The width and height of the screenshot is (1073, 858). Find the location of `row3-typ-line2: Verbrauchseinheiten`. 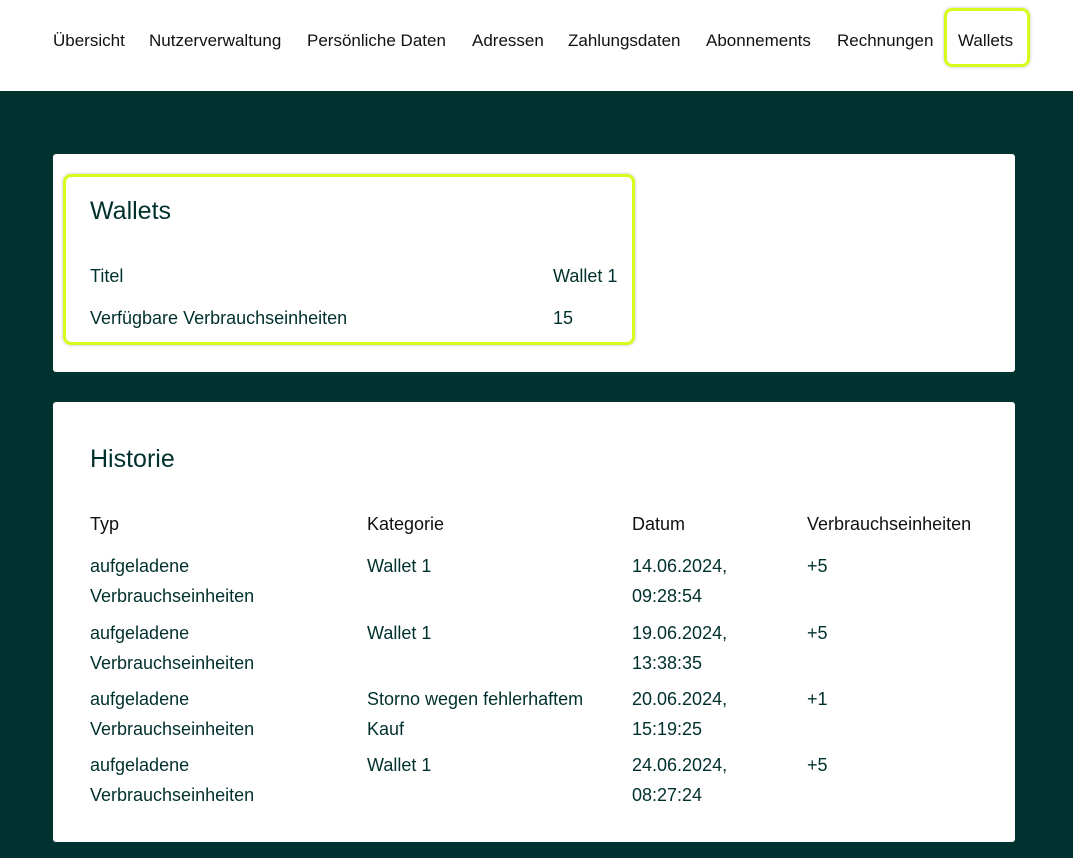

row3-typ-line2: Verbrauchseinheiten is located at coordinates (172, 729).